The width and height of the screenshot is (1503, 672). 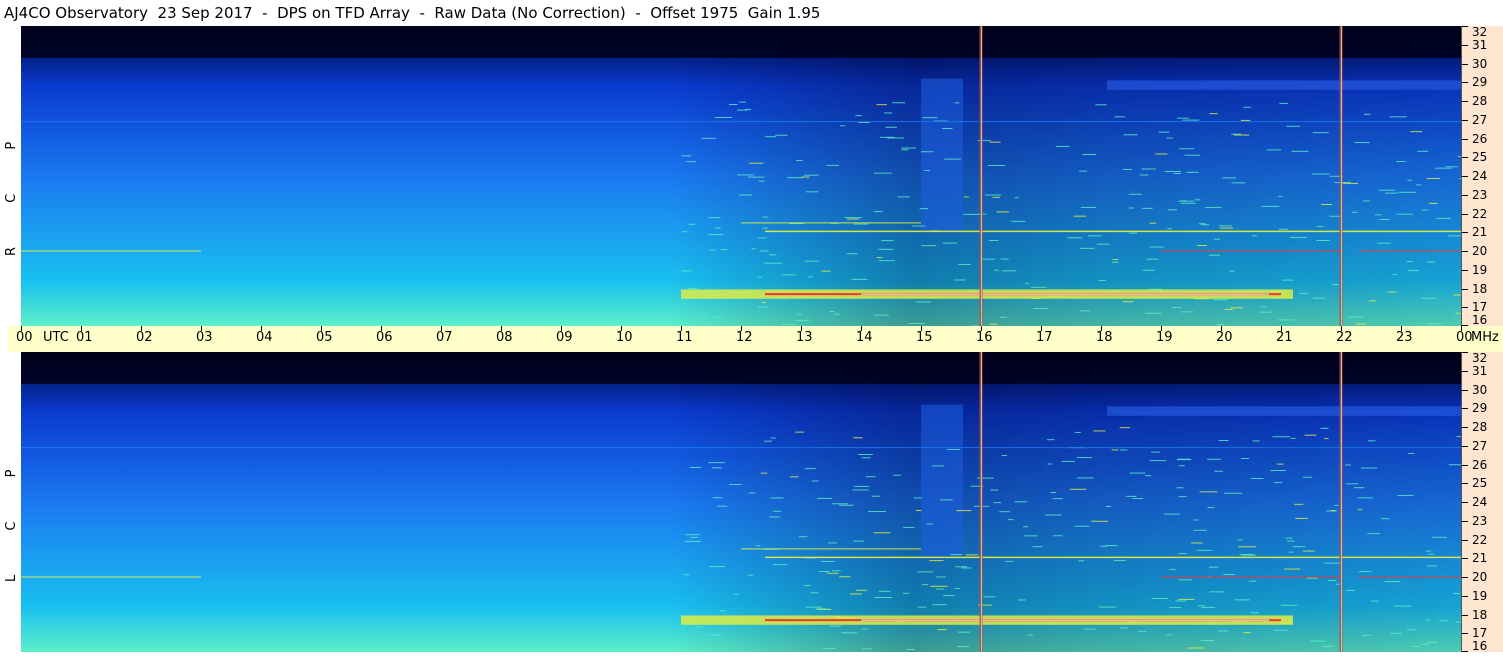 What do you see at coordinates (1224, 337) in the screenshot?
I see `time-tick-label: 20` at bounding box center [1224, 337].